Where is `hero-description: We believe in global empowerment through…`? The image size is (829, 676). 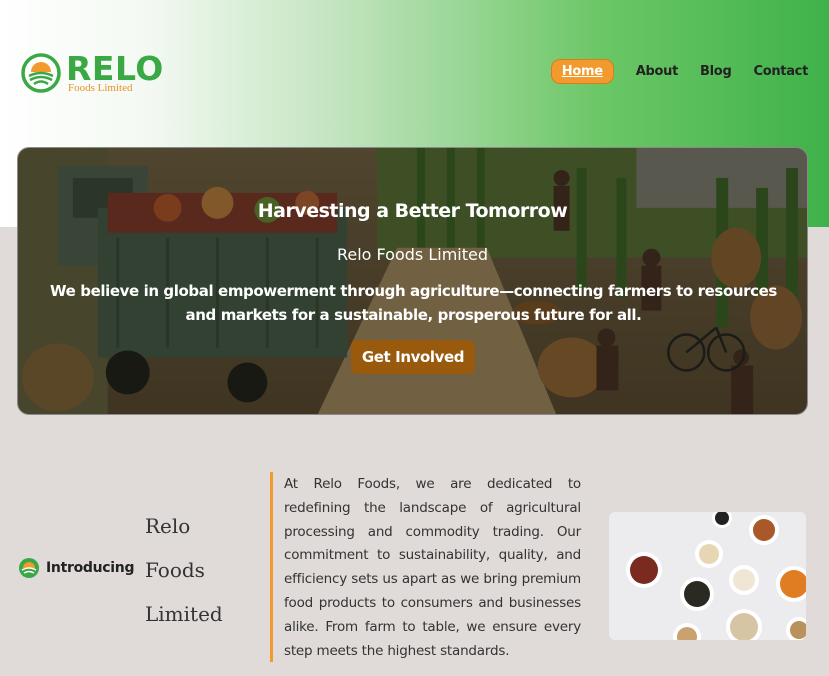 hero-description: We believe in global empowerment through… is located at coordinates (413, 303).